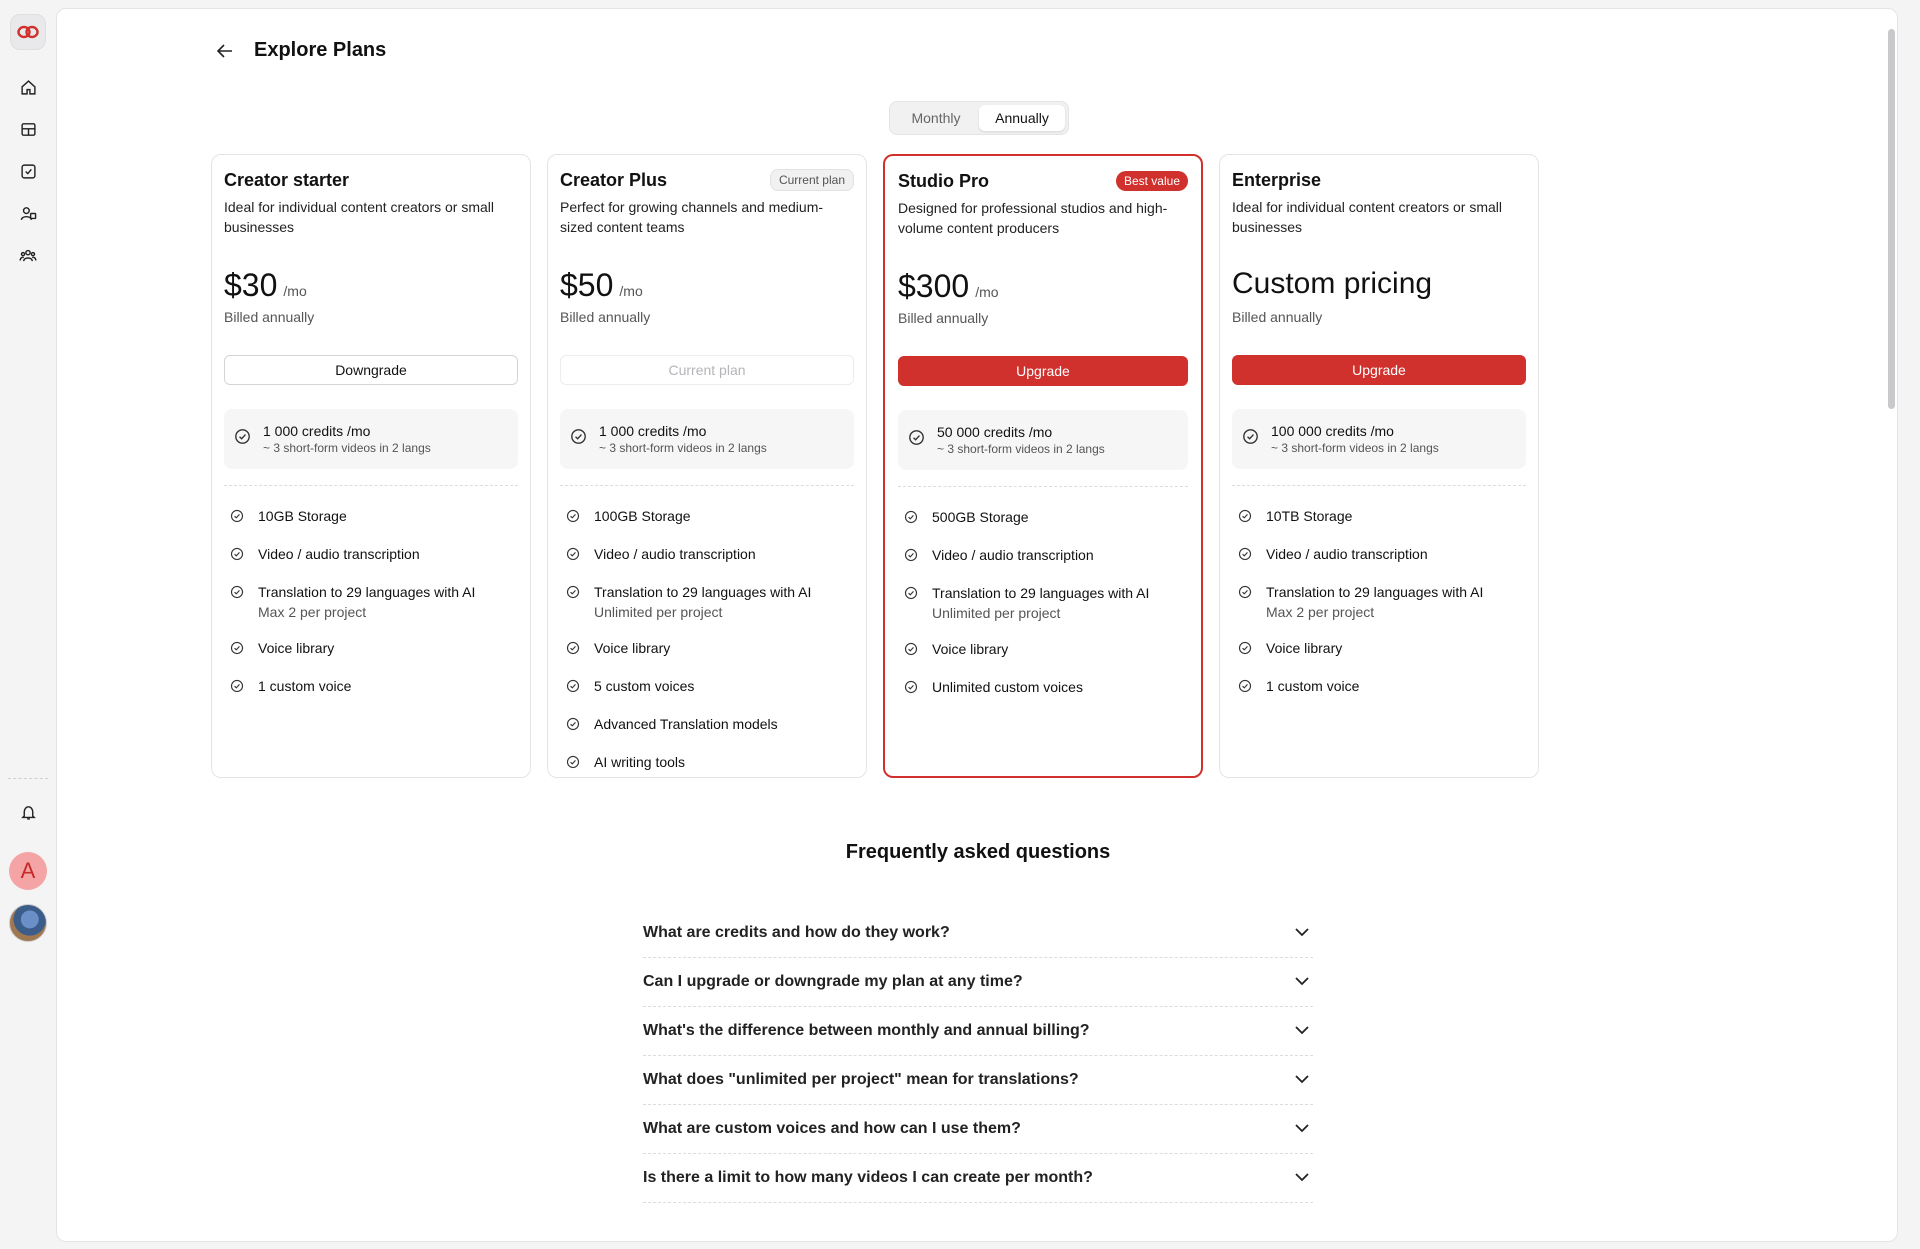 This screenshot has width=1920, height=1249. I want to click on home-icon, so click(28, 87).